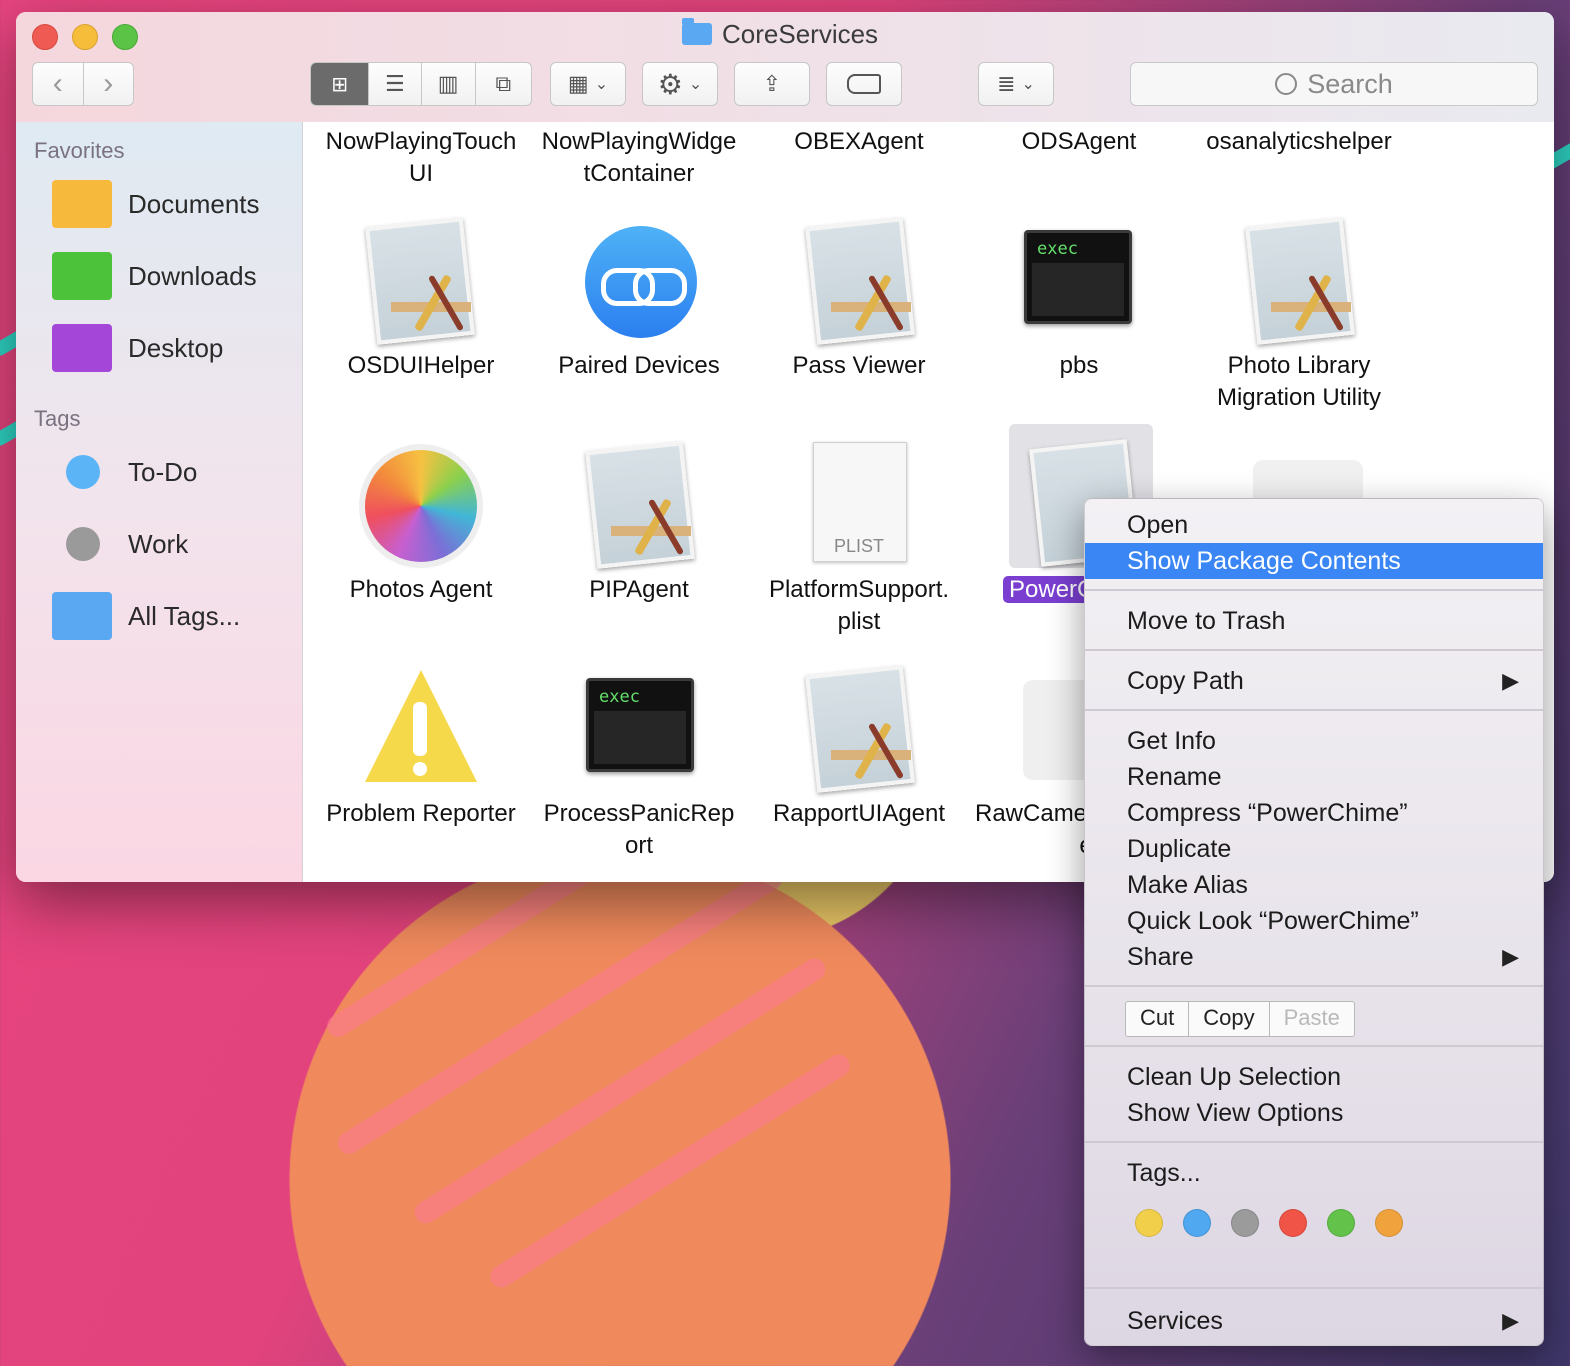  I want to click on photos-icon, so click(421, 510).